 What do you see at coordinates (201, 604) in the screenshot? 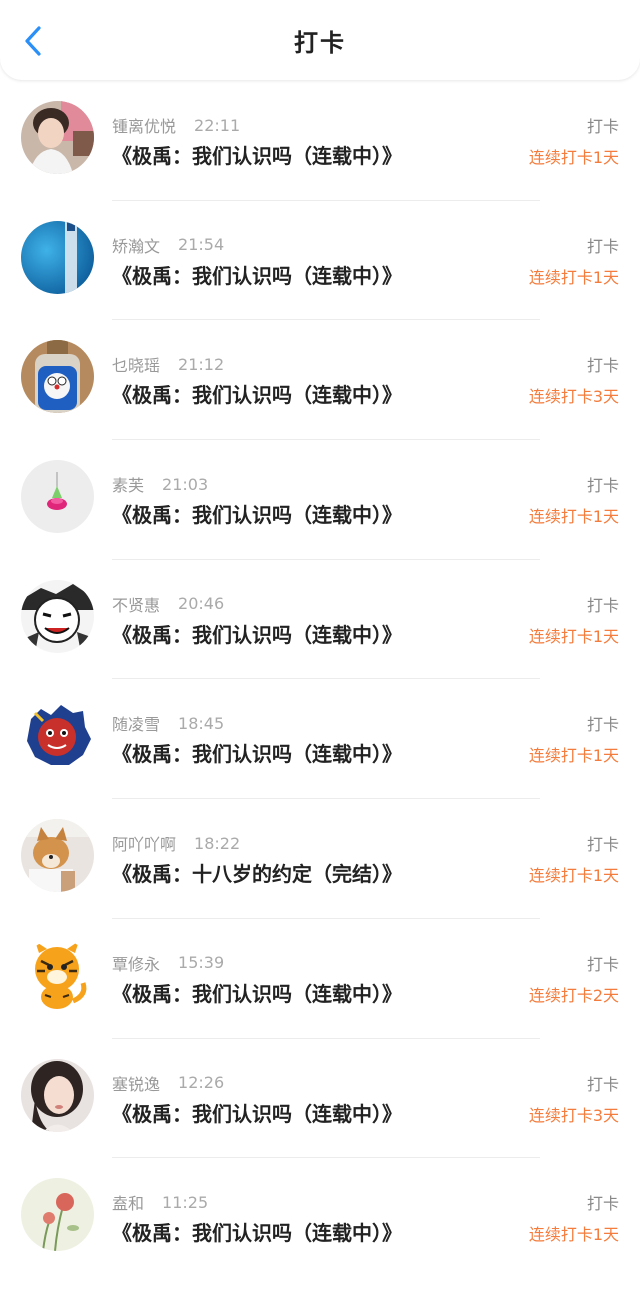
I see `checkin-time: 20:46` at bounding box center [201, 604].